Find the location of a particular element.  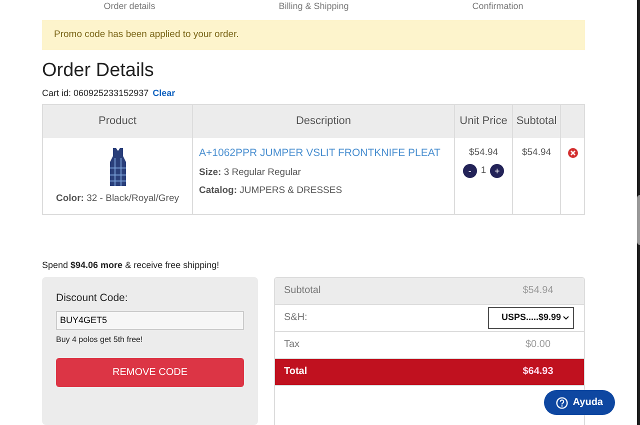

size-info: Size: 3 Regular Regular is located at coordinates (250, 173).